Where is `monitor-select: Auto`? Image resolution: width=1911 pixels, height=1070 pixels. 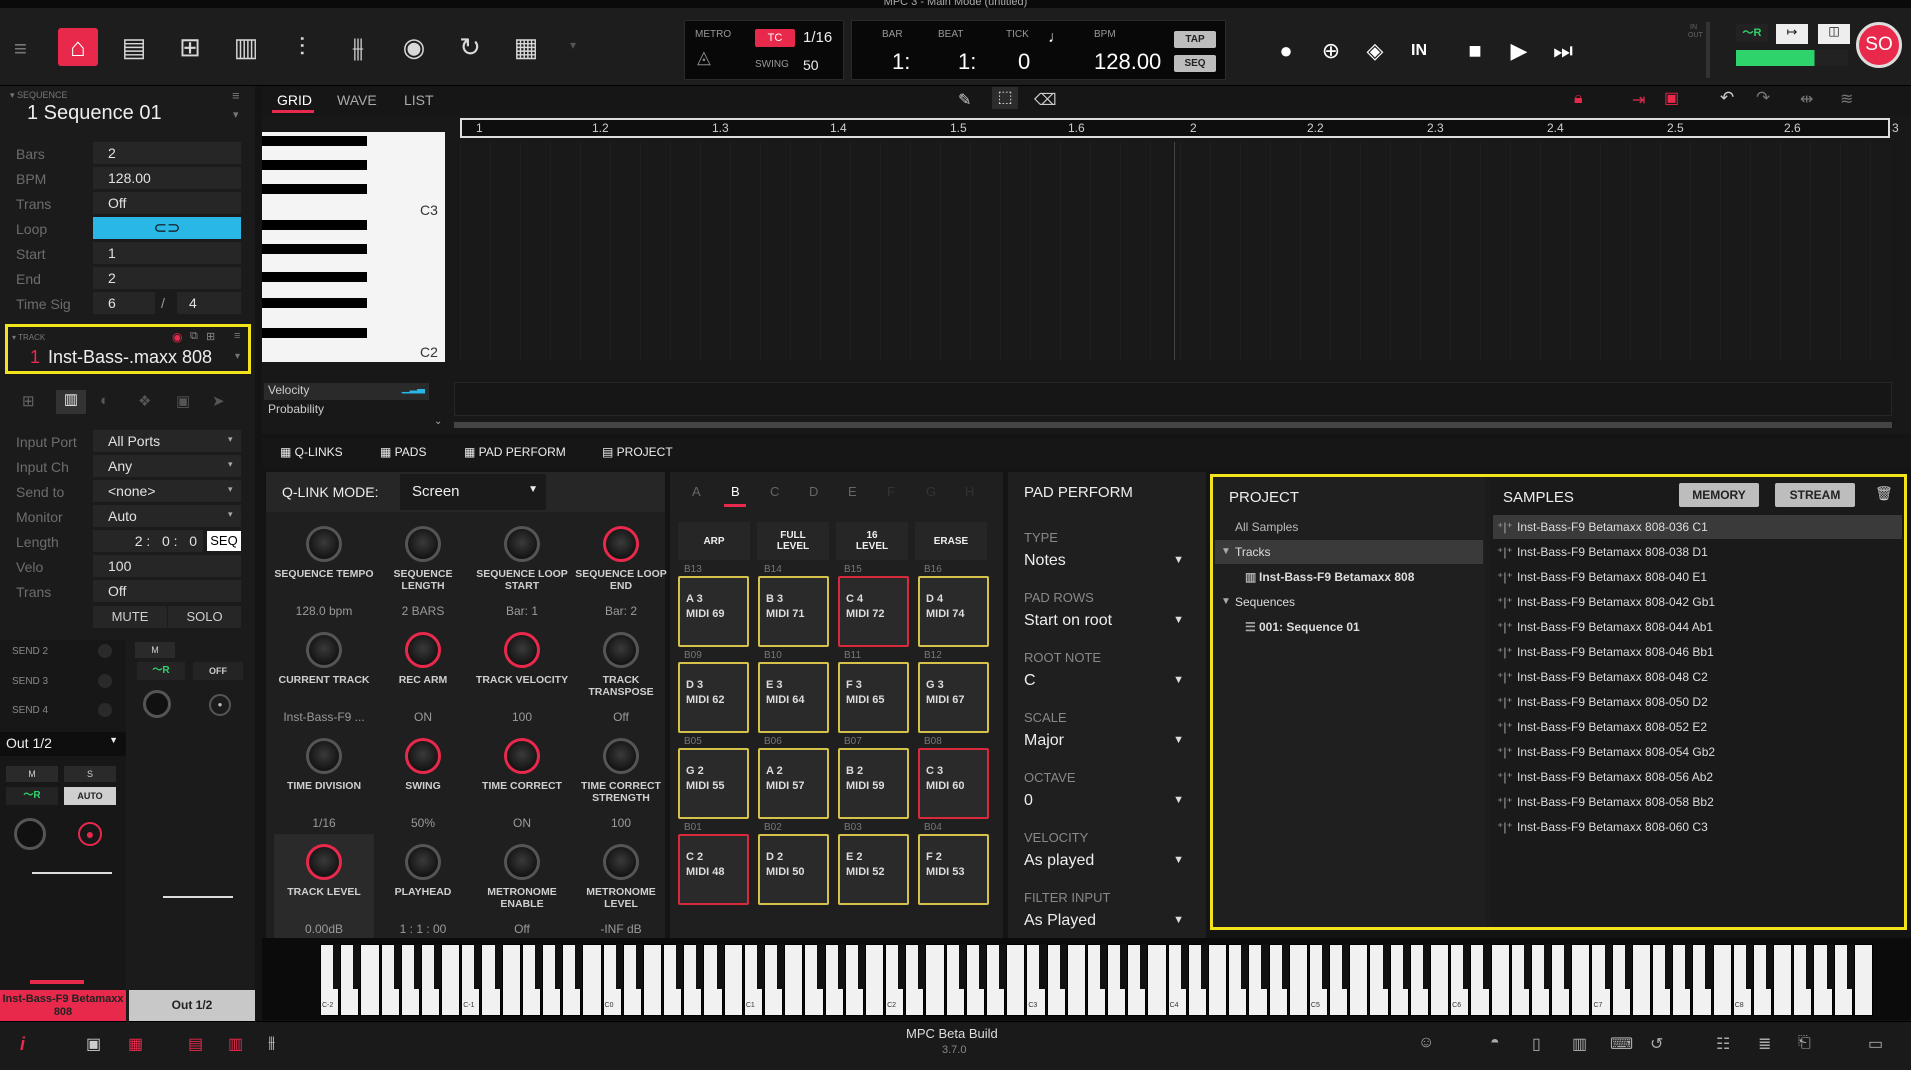
monitor-select: Auto is located at coordinates (167, 516).